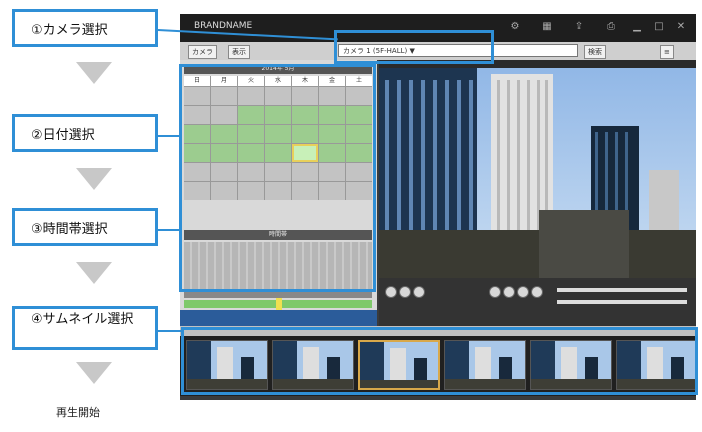 This screenshot has width=702, height=432. I want to click on playback-controls, so click(537, 302).